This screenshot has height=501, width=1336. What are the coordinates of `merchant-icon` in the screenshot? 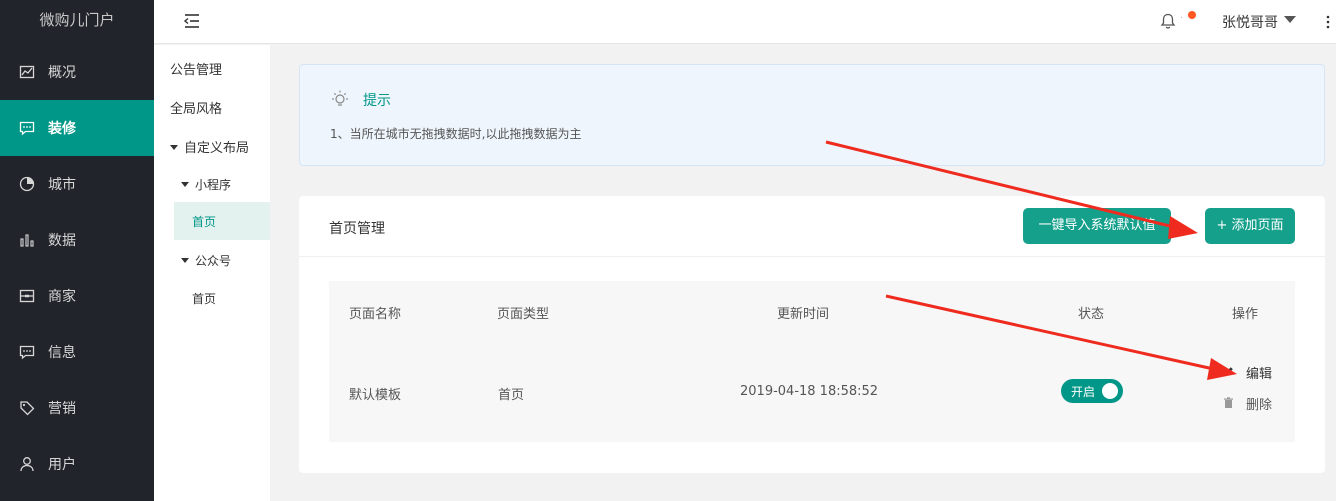 It's located at (27, 296).